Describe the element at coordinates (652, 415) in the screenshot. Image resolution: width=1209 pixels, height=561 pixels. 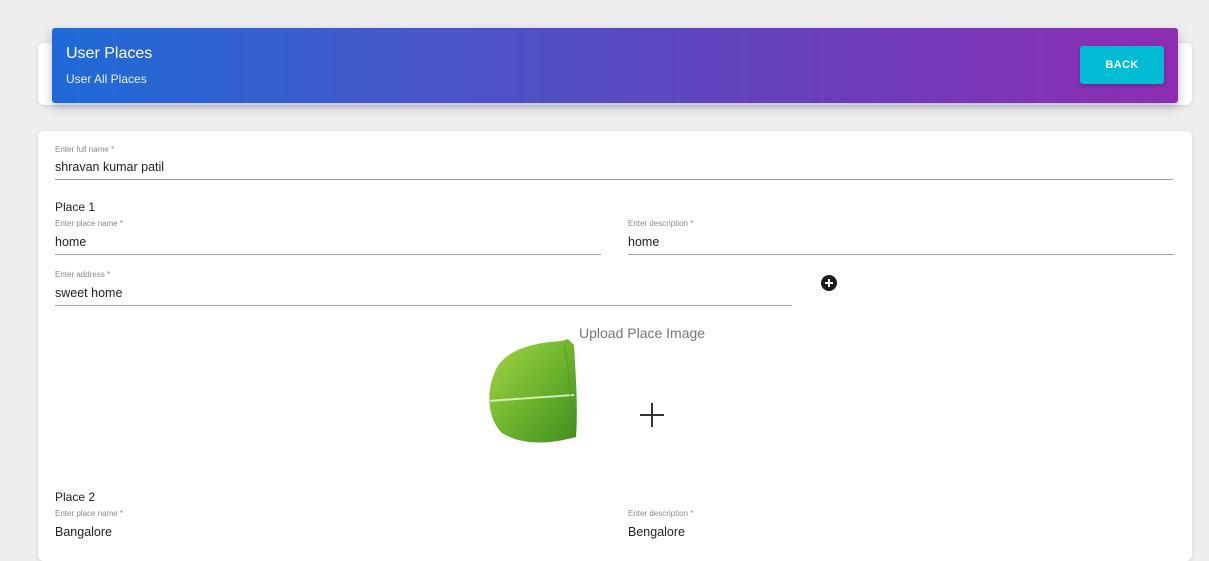
I see `upload-image-plus-icon` at that location.